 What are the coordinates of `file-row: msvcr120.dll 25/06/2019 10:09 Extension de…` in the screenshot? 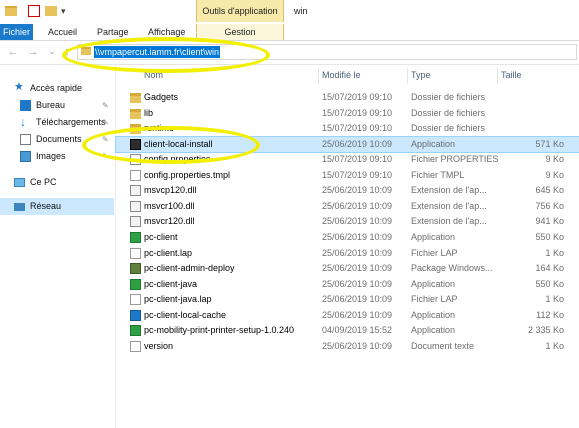 It's located at (347, 221).